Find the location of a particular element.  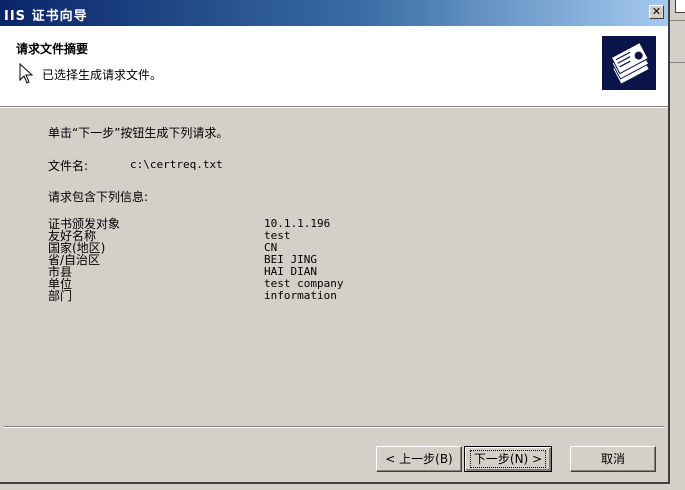

back-button-label: < 上一步(B) is located at coordinates (419, 459).